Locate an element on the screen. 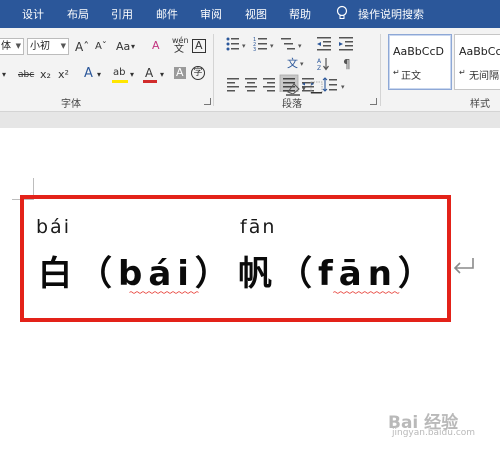  paragraph-return-icon is located at coordinates (463, 266).